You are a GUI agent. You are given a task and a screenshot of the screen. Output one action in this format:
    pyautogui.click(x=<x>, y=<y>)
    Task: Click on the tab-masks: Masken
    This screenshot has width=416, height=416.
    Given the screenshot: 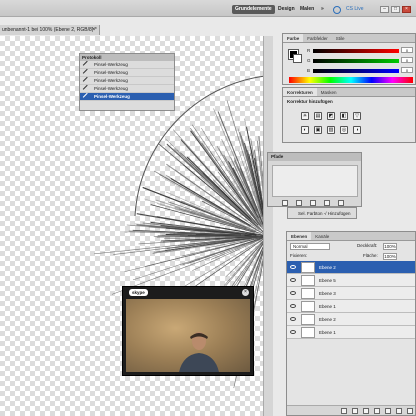 What is the action you would take?
    pyautogui.click(x=329, y=92)
    